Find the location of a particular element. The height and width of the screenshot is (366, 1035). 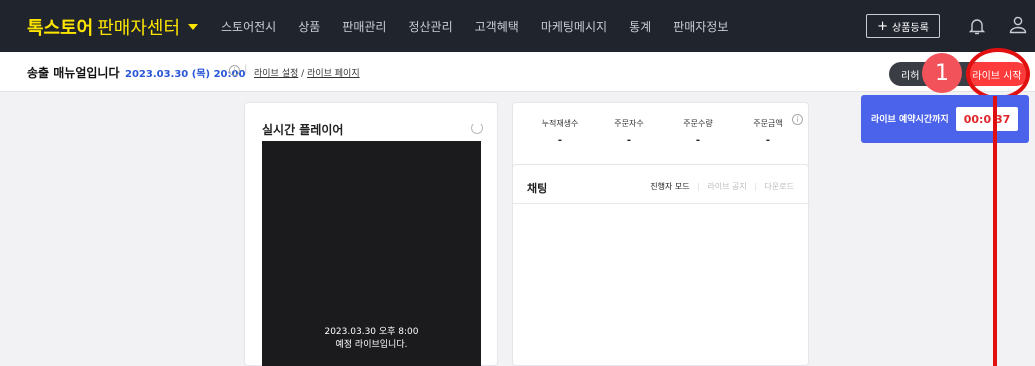

refresh-icon is located at coordinates (477, 128).